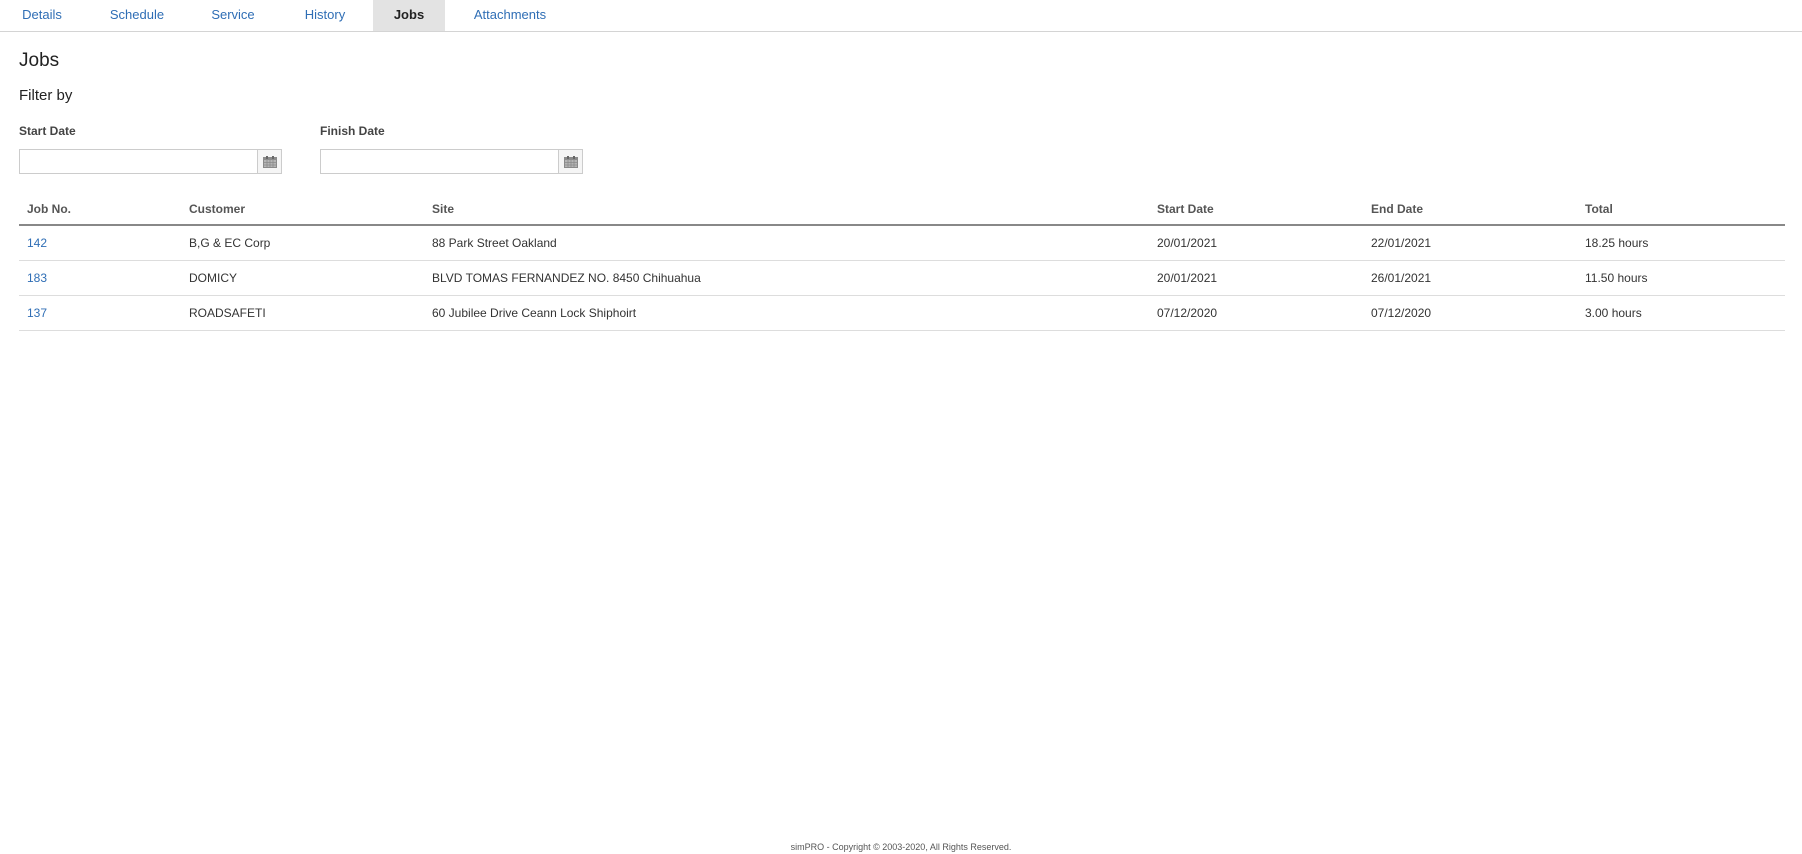 This screenshot has height=854, width=1802. I want to click on customer-cell: DOMICY, so click(302, 278).